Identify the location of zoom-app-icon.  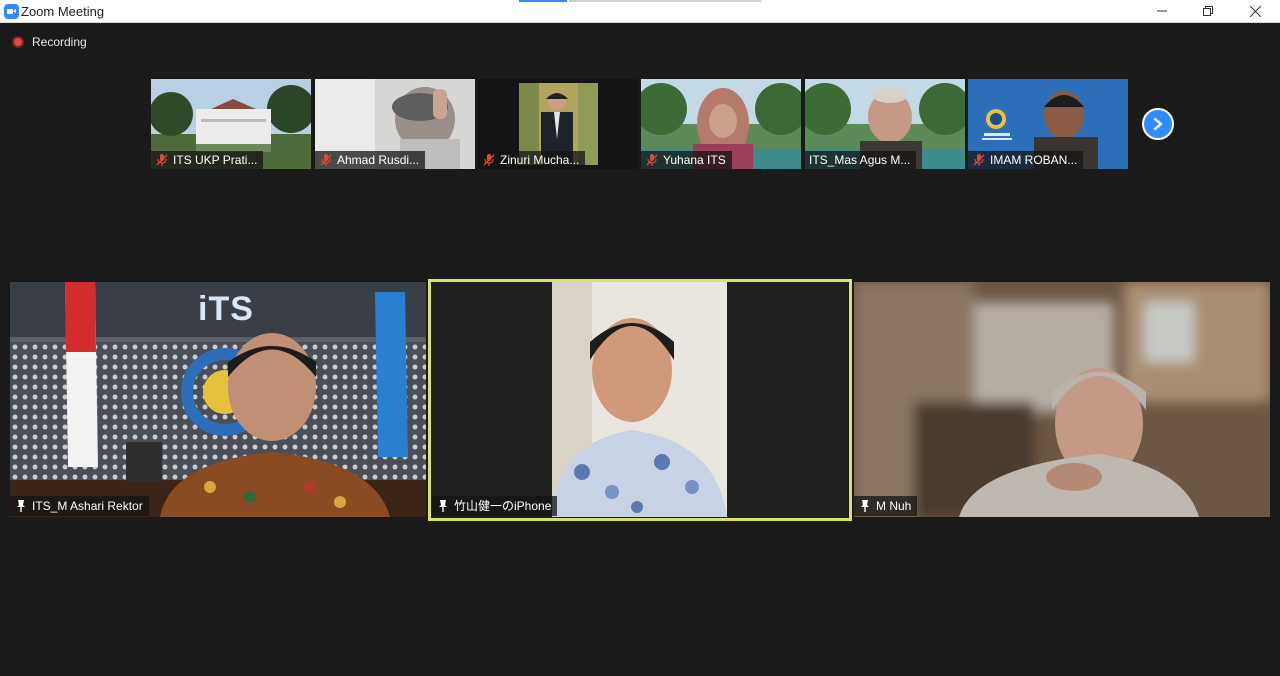
(11, 11).